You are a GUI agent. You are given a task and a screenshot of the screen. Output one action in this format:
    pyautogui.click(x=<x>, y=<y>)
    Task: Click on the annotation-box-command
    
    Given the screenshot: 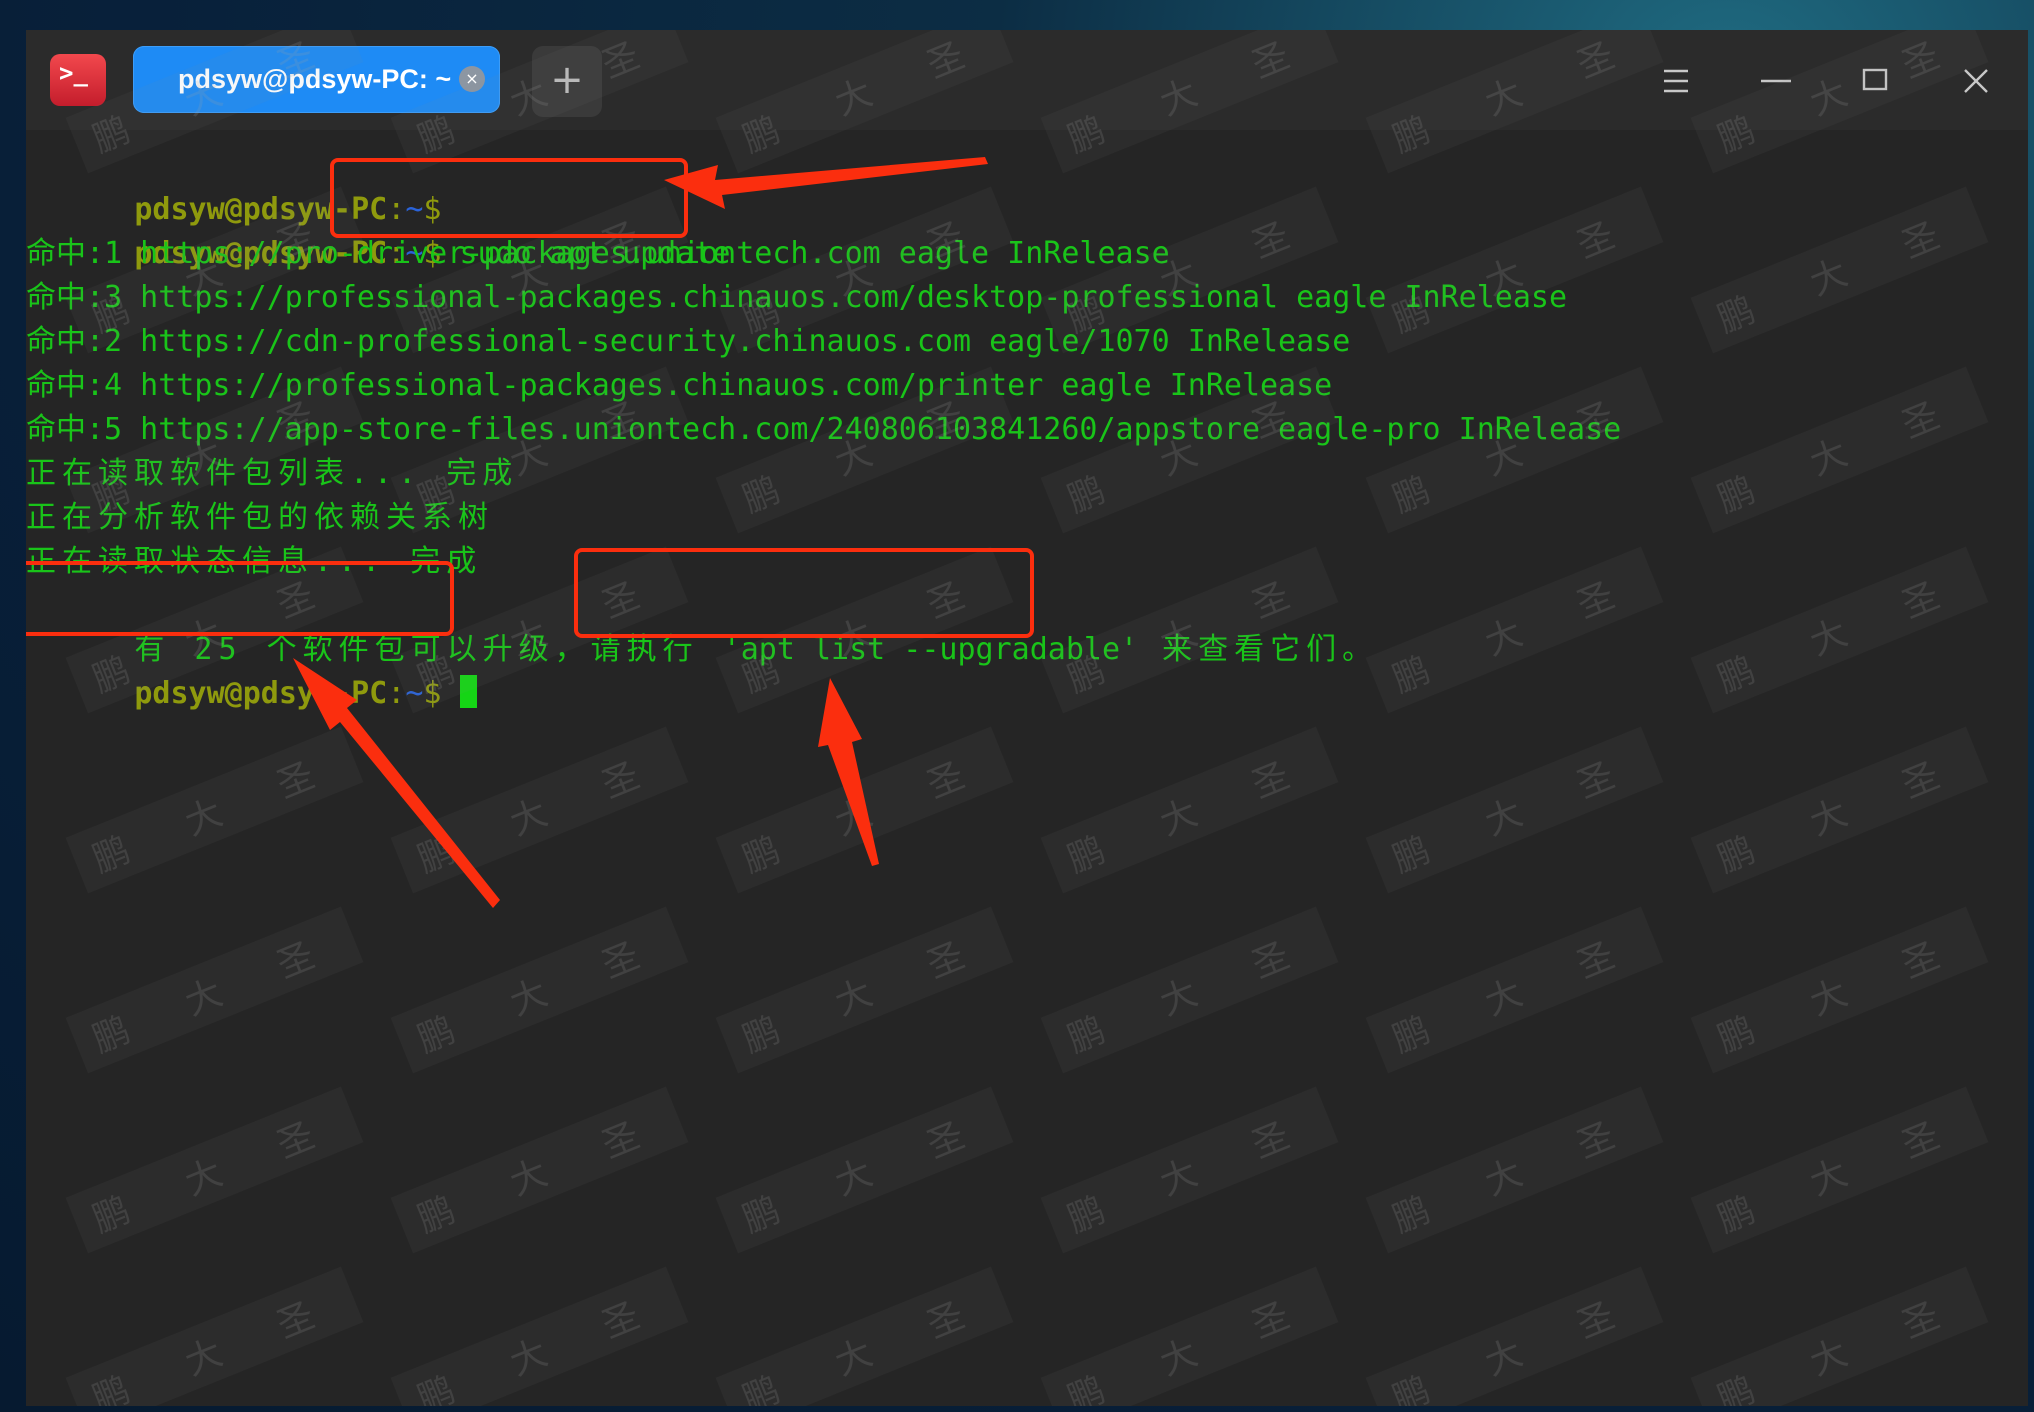 What is the action you would take?
    pyautogui.click(x=509, y=198)
    